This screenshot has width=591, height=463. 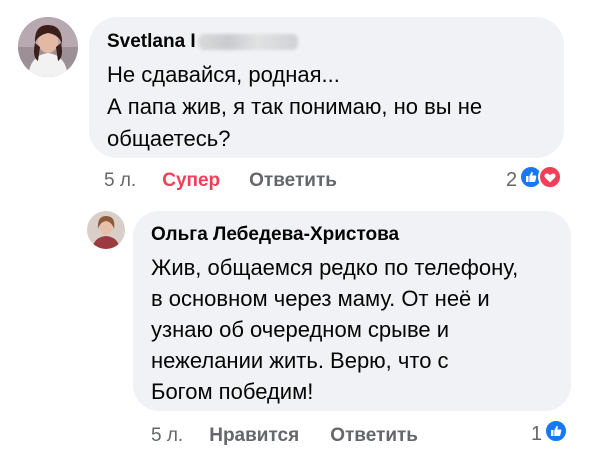 I want to click on comment-age: 5 л., so click(x=120, y=181).